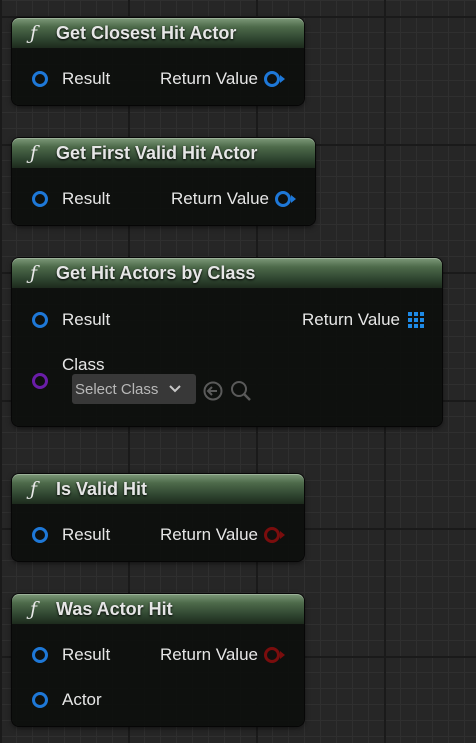 This screenshot has width=476, height=743. Describe the element at coordinates (416, 320) in the screenshot. I see `array-output-pin-icon` at that location.